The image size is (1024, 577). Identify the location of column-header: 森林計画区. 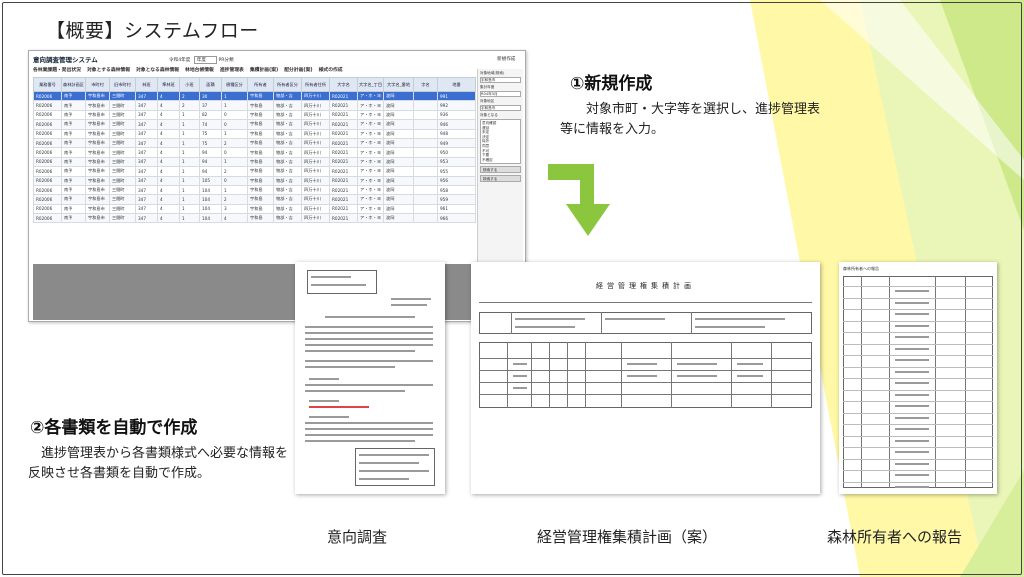
(73, 84).